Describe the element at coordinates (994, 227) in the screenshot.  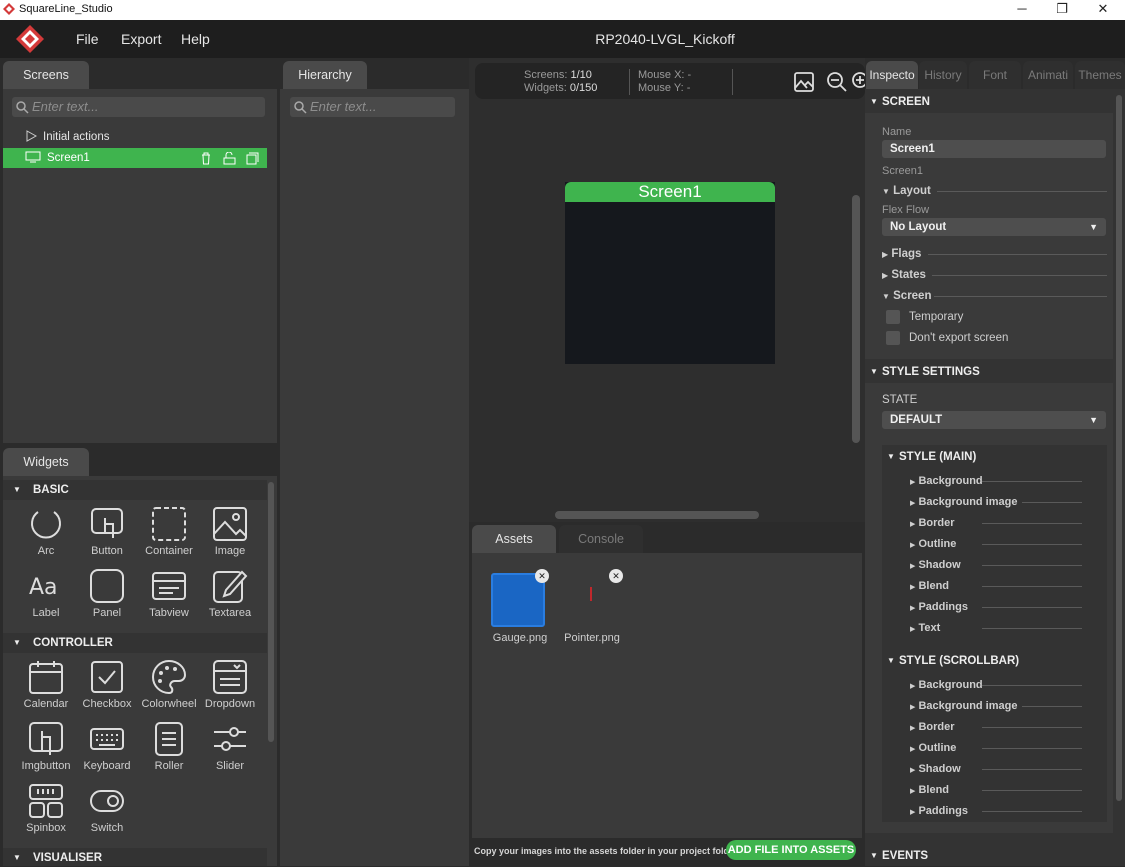
I see `flex-flow-dropdown: No Layout` at that location.